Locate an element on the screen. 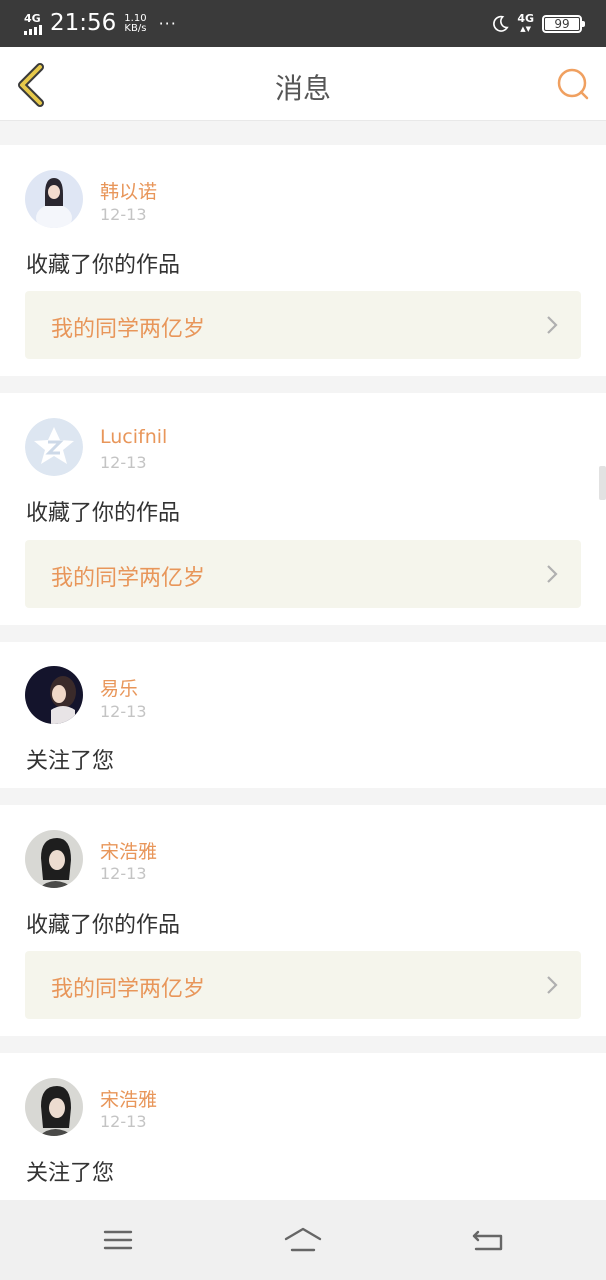  network-type: 4G is located at coordinates (32, 18).